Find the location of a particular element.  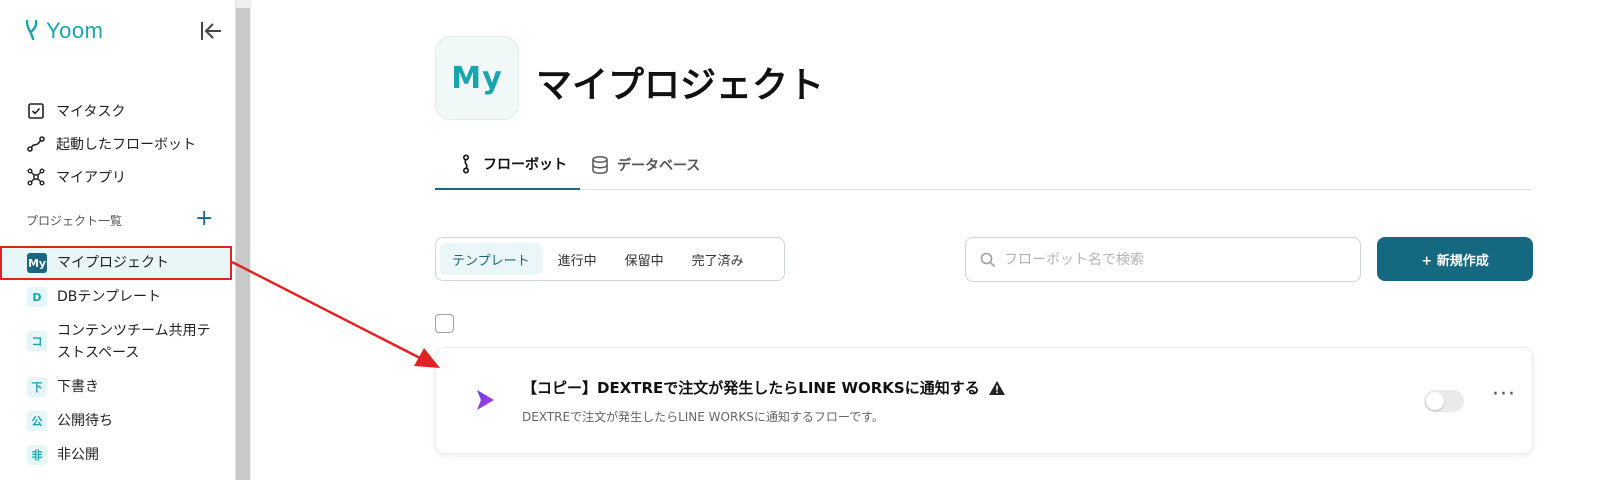

projects-section-title: プロジェクト一覧 is located at coordinates (74, 221).